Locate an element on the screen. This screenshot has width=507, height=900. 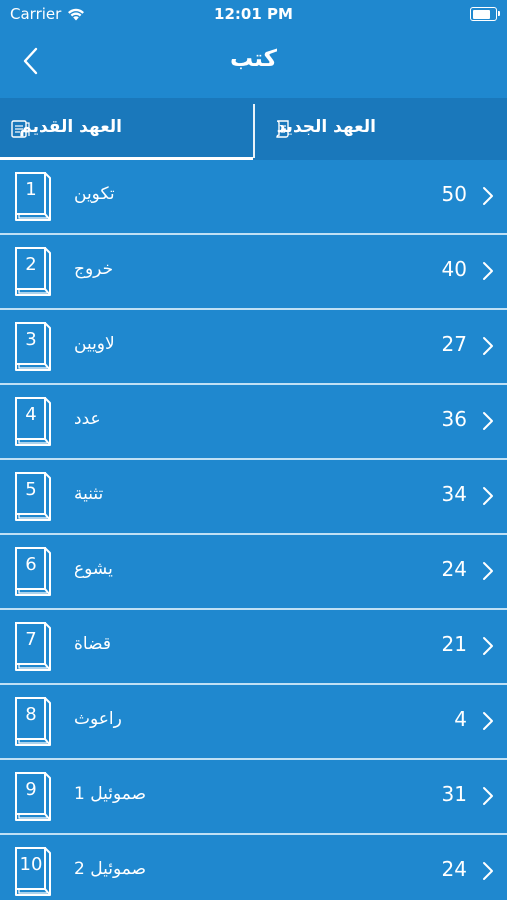
chapter-count: 34 is located at coordinates (454, 494).